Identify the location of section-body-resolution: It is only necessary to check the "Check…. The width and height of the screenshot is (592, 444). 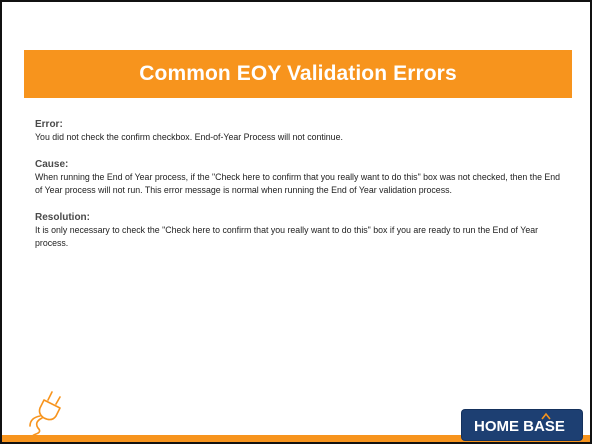
(287, 236).